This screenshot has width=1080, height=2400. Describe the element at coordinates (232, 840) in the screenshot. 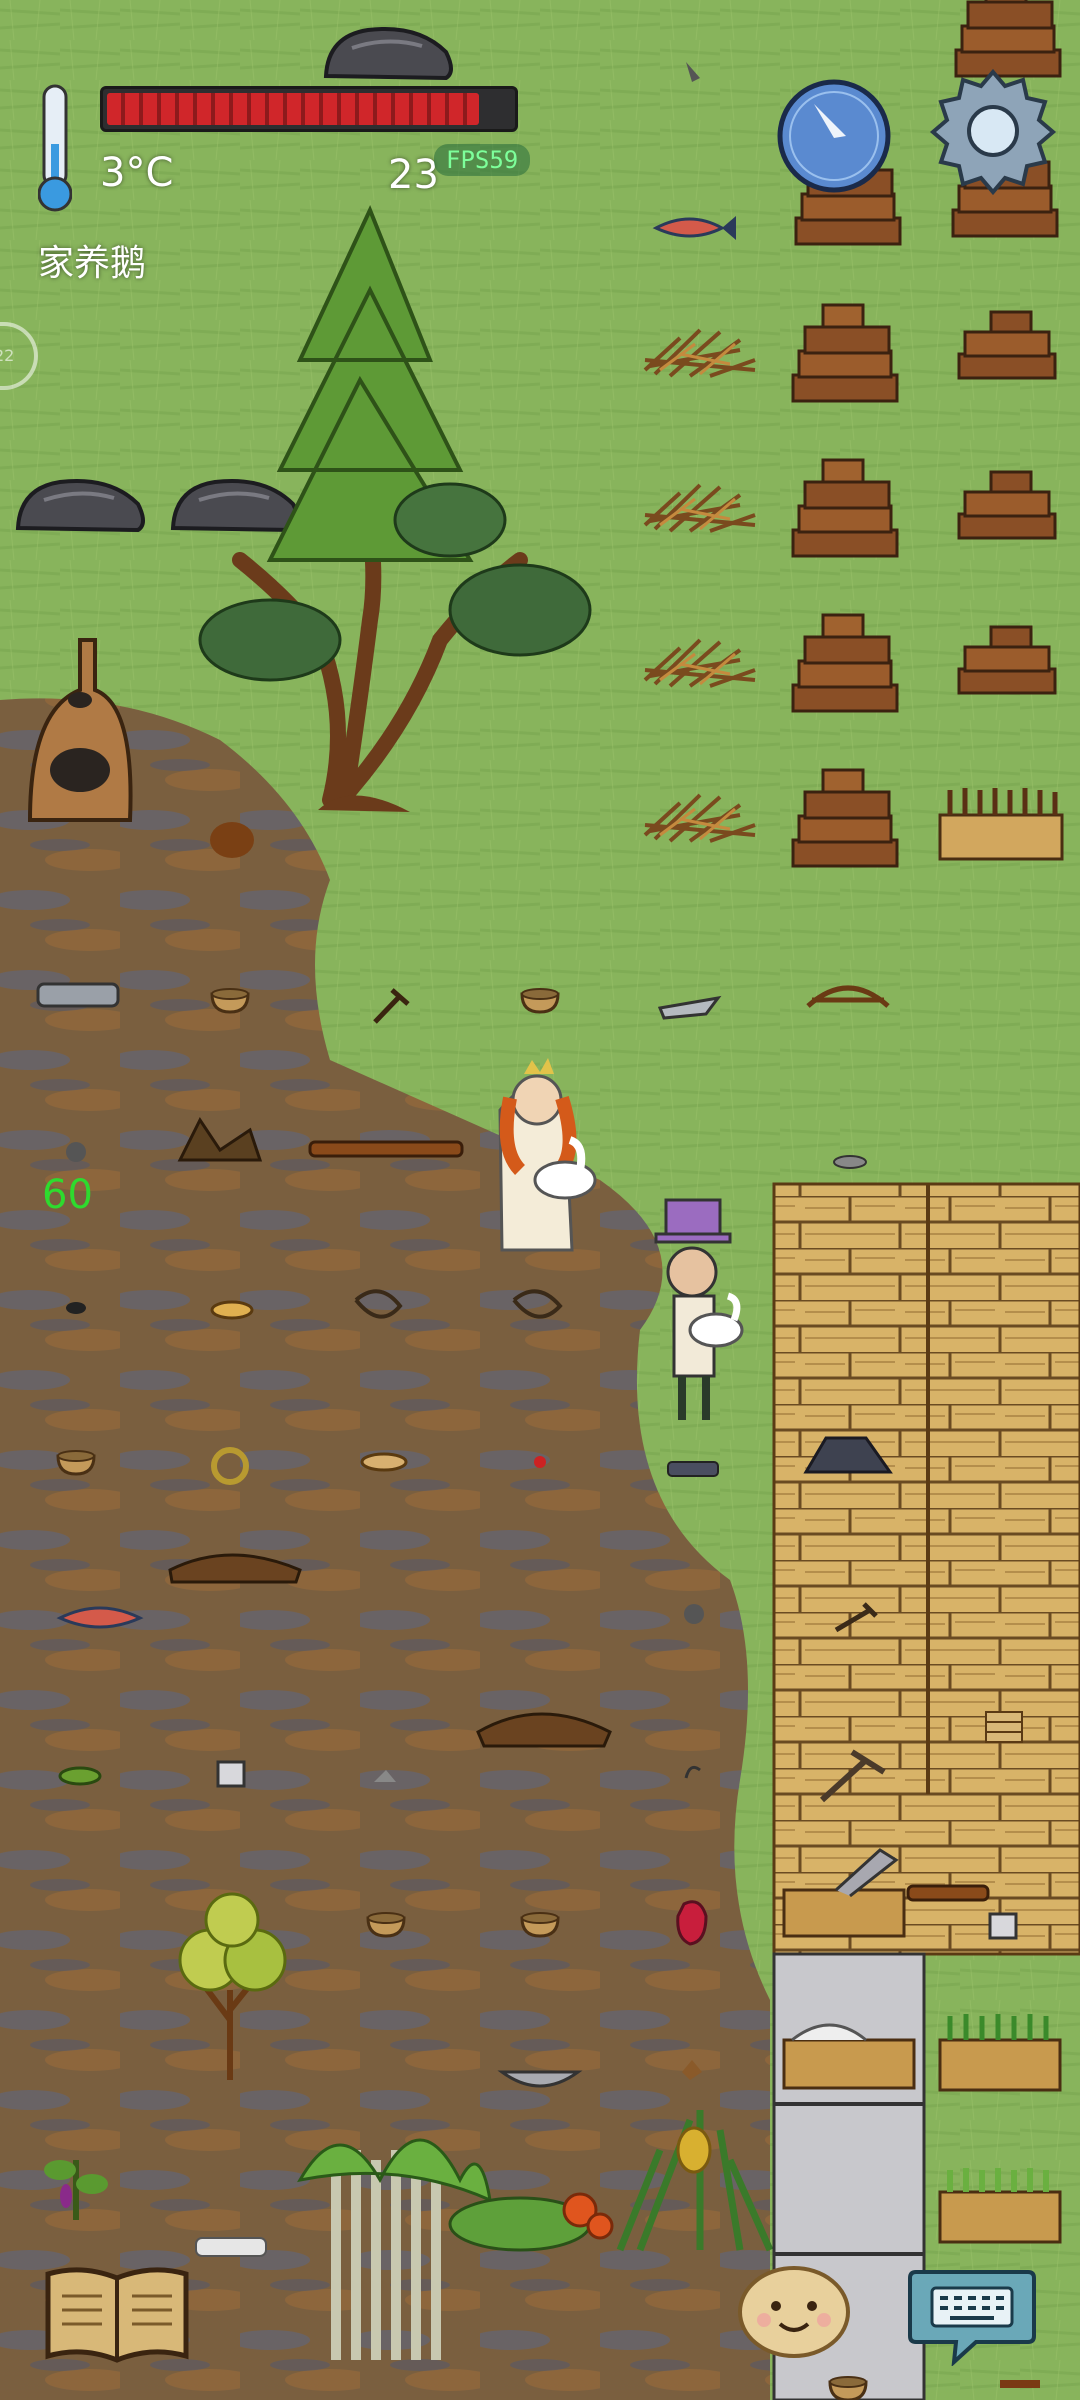

I see `burdock` at that location.